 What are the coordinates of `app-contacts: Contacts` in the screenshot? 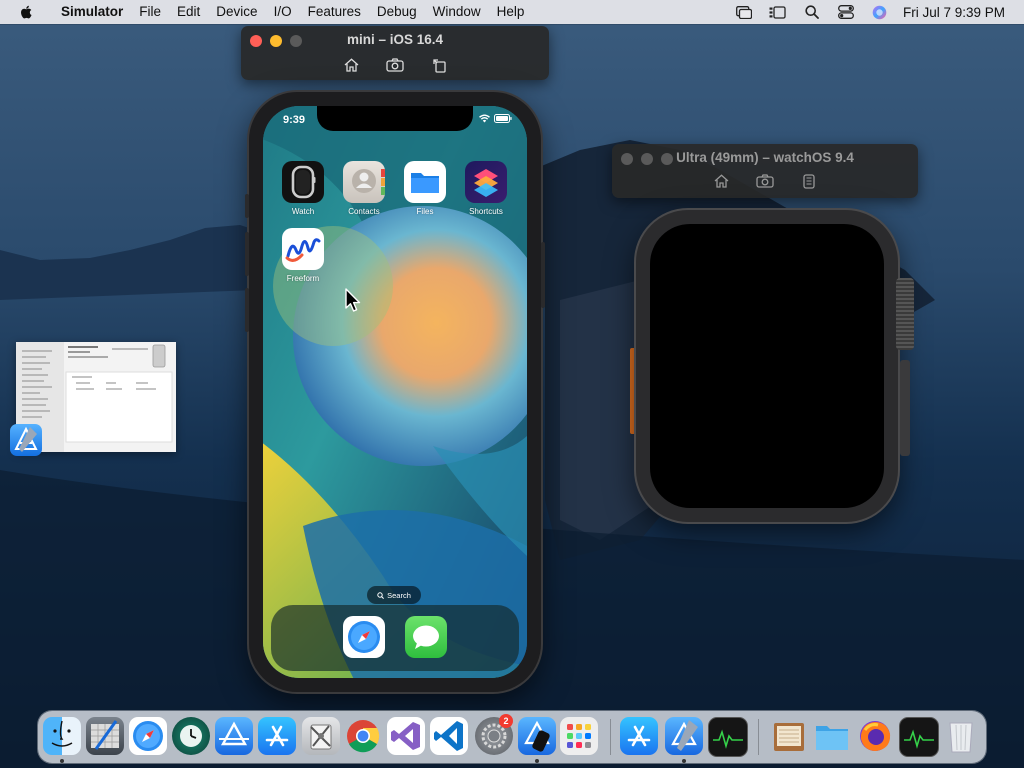 It's located at (364, 188).